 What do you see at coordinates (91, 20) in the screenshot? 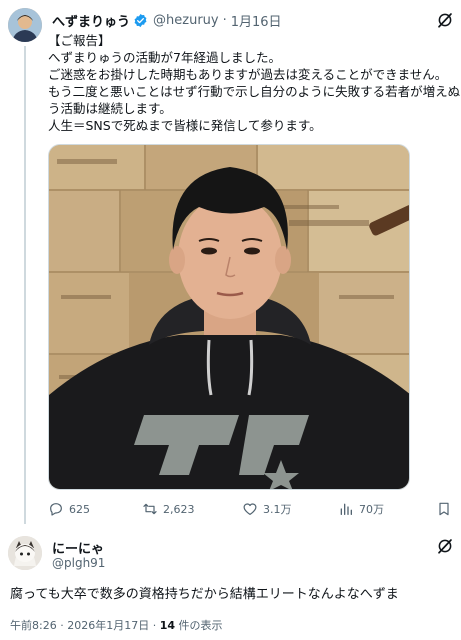
I see `author-name: へずまりゅう` at bounding box center [91, 20].